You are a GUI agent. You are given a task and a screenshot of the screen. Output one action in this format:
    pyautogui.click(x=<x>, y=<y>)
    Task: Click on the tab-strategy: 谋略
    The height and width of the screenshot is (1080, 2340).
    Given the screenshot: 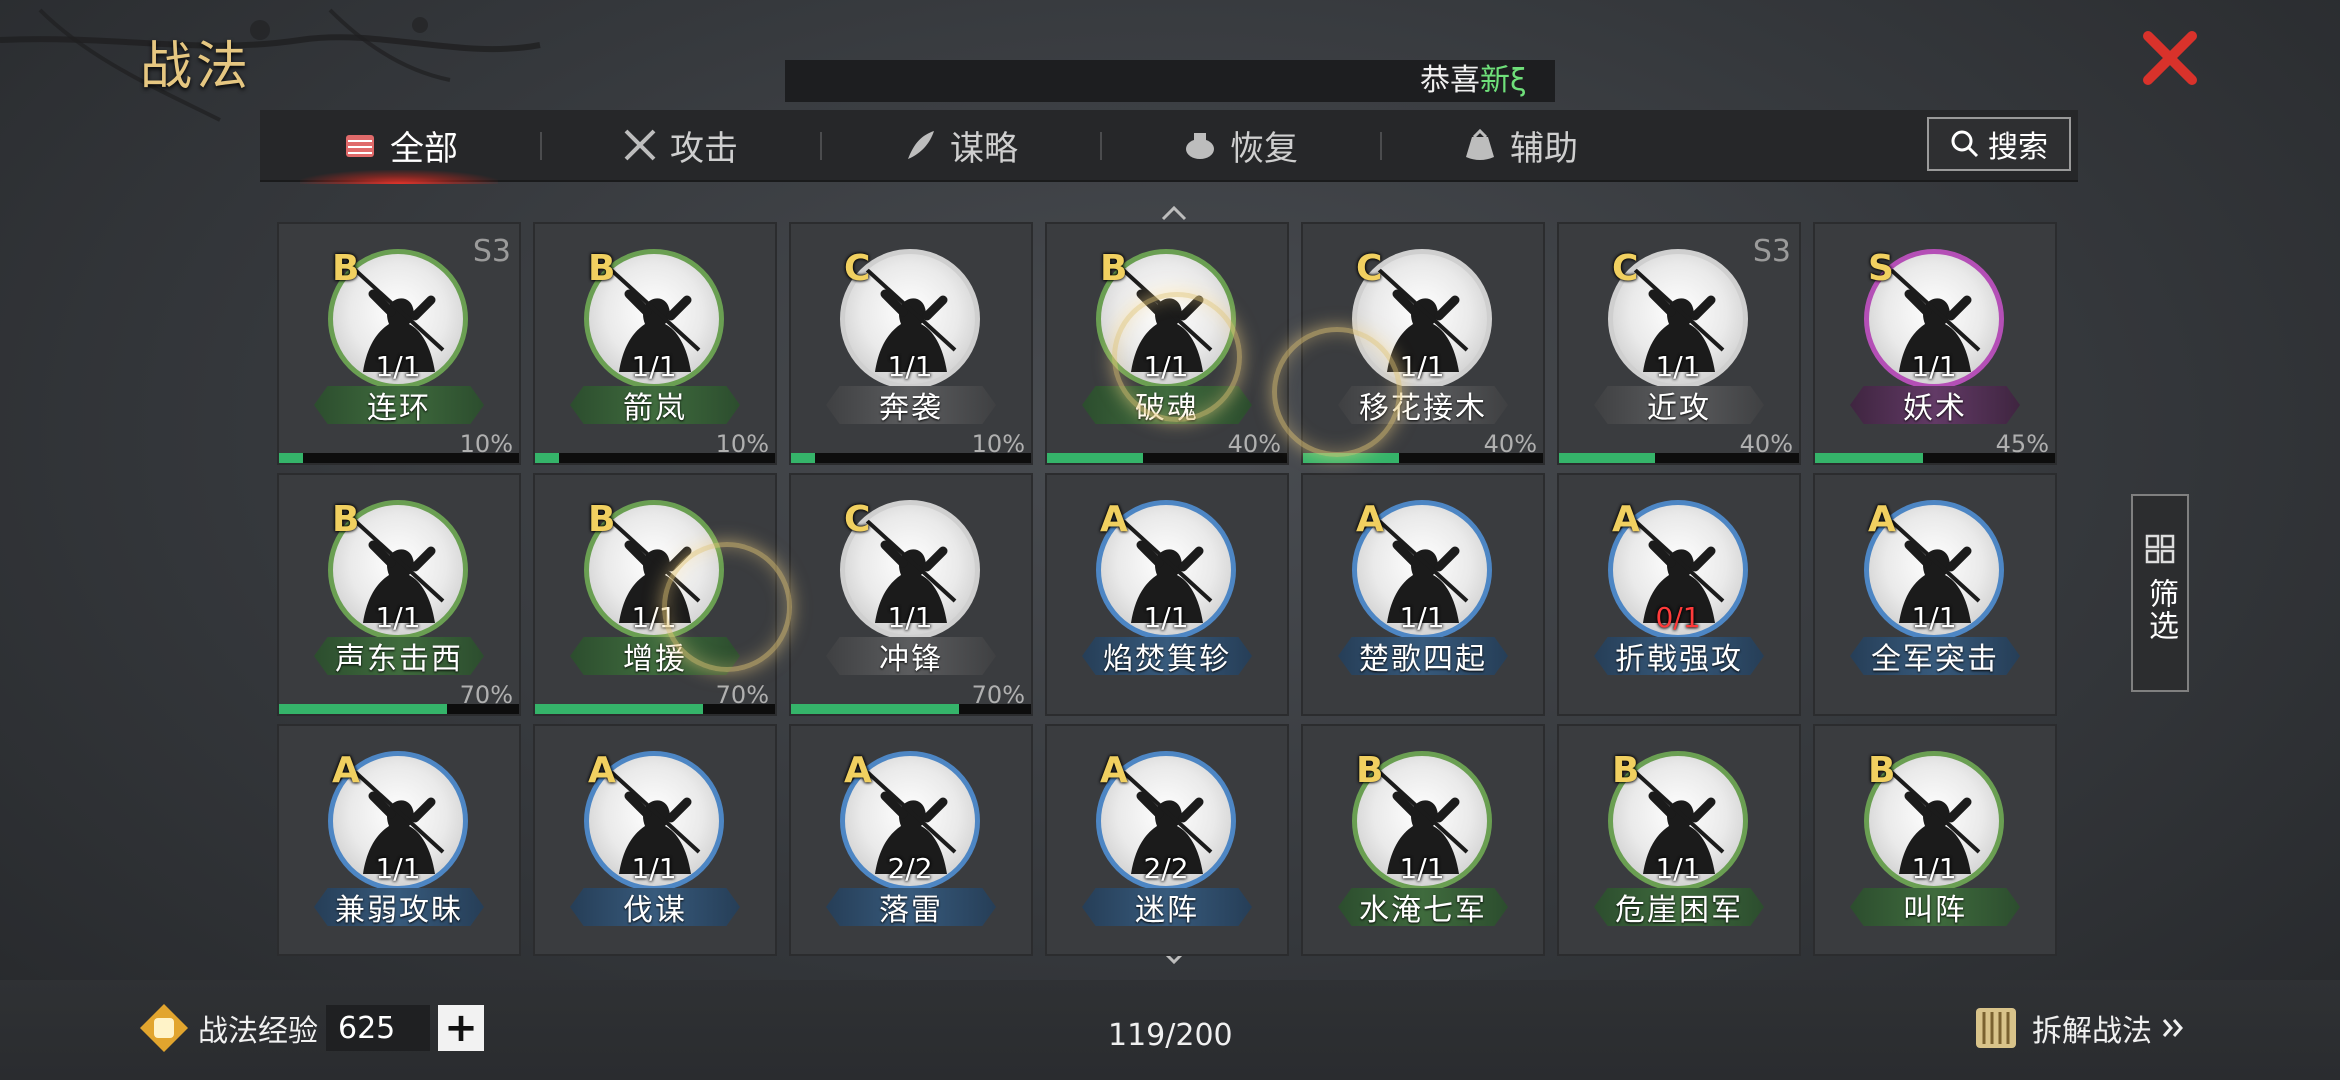 What is the action you would take?
    pyautogui.click(x=959, y=145)
    